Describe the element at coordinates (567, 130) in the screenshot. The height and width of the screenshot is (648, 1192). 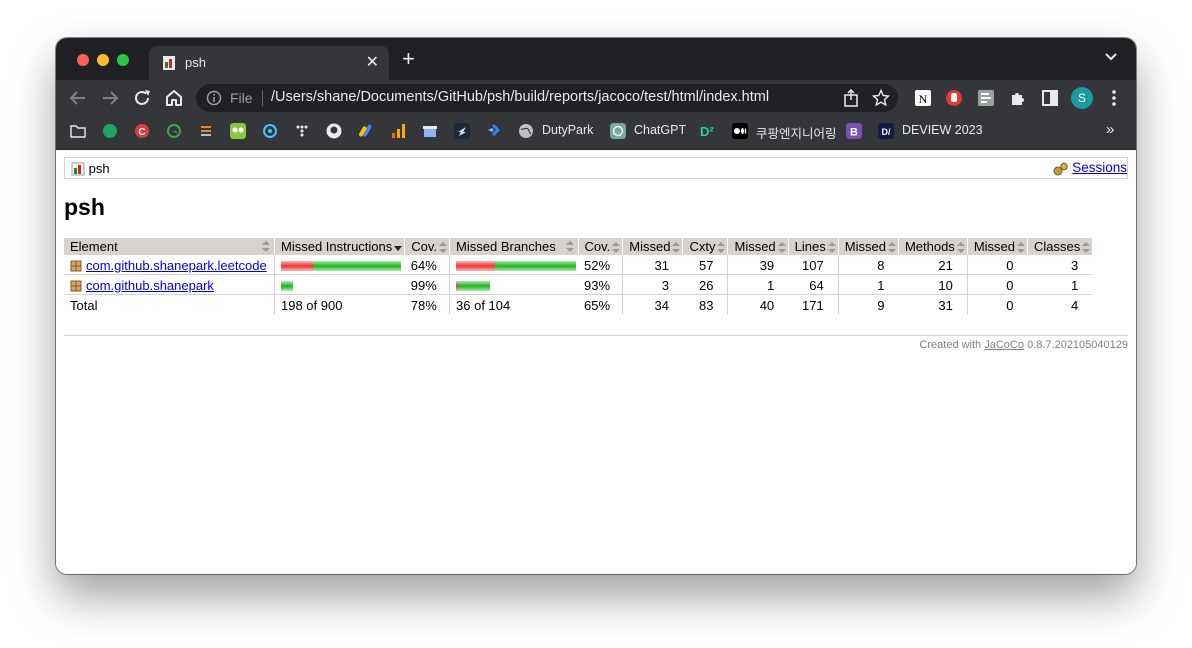
I see `bookmark-dutypark-label: DutyPark` at that location.